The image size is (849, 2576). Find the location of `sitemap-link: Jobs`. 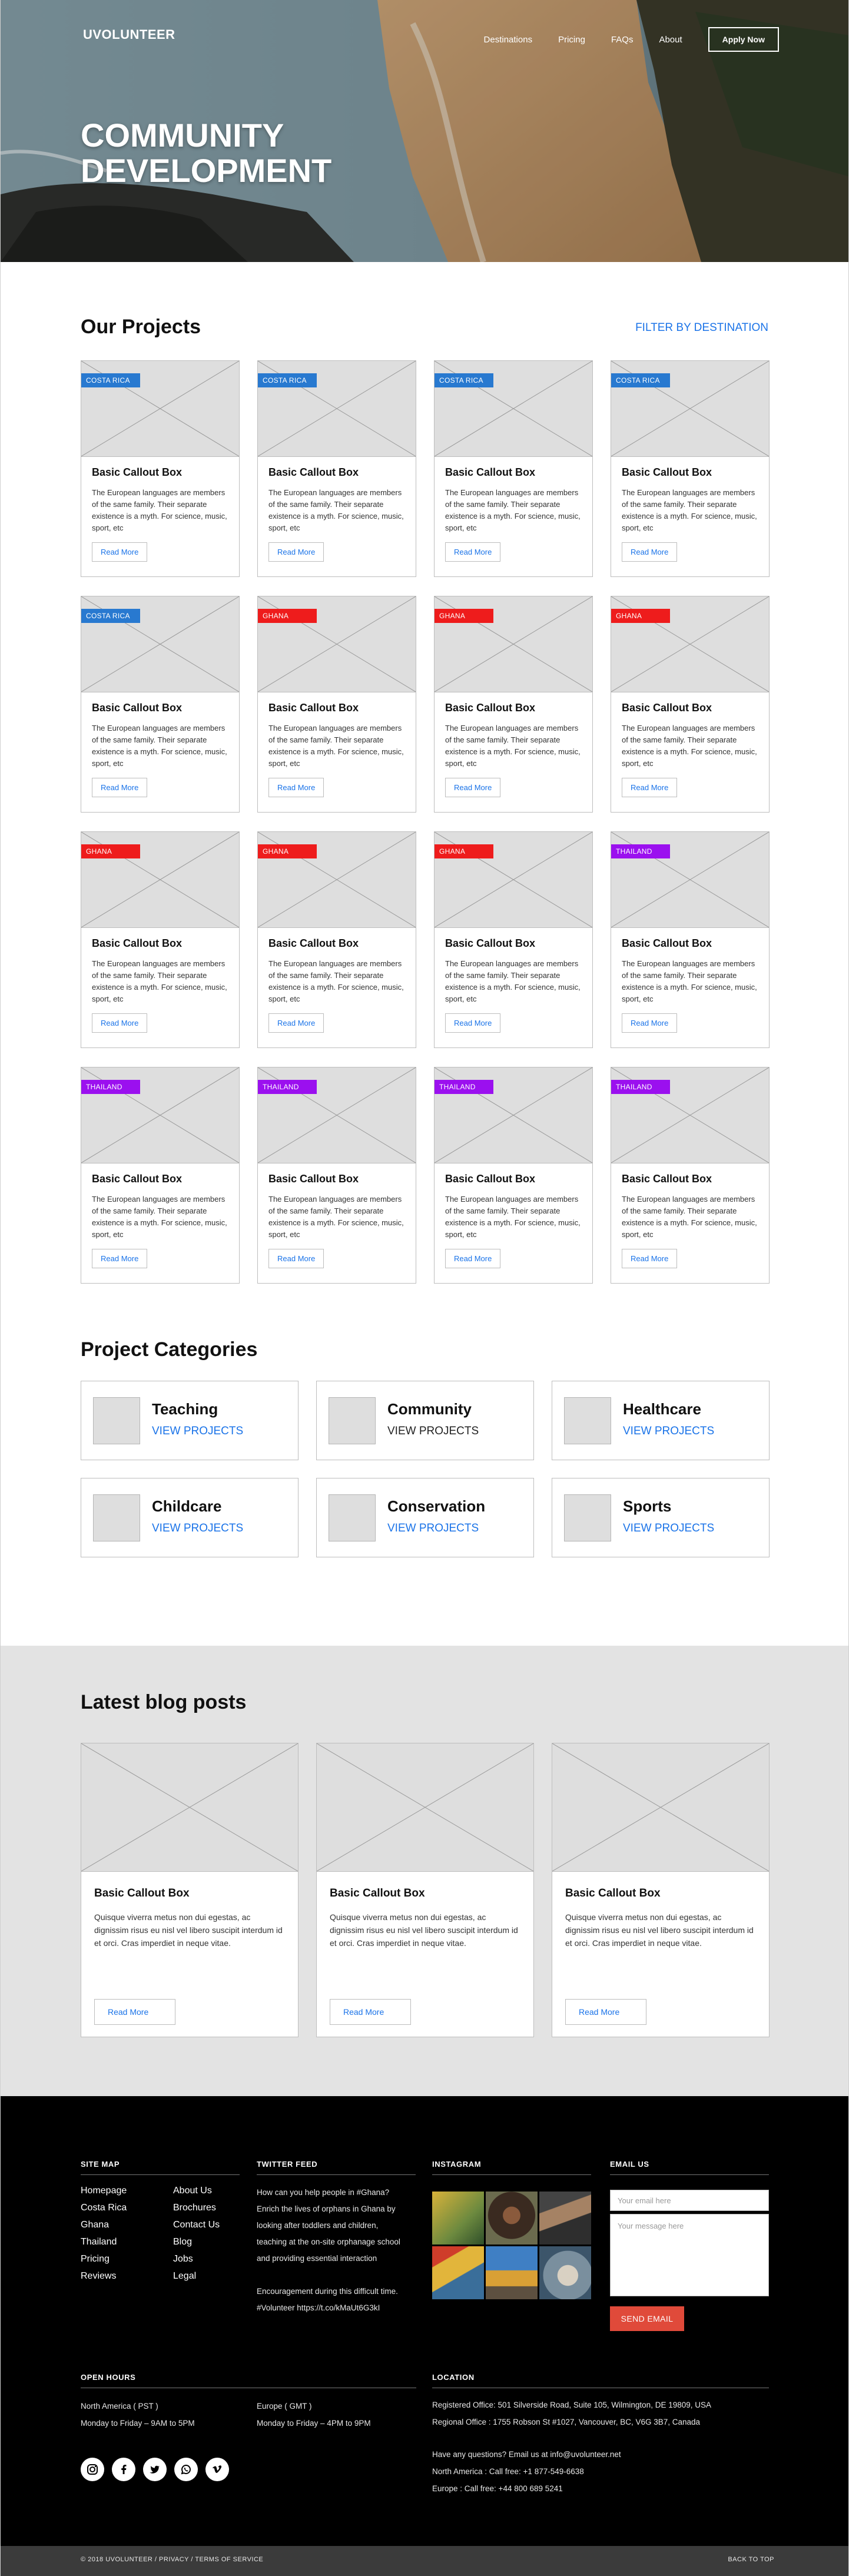

sitemap-link: Jobs is located at coordinates (183, 2259).